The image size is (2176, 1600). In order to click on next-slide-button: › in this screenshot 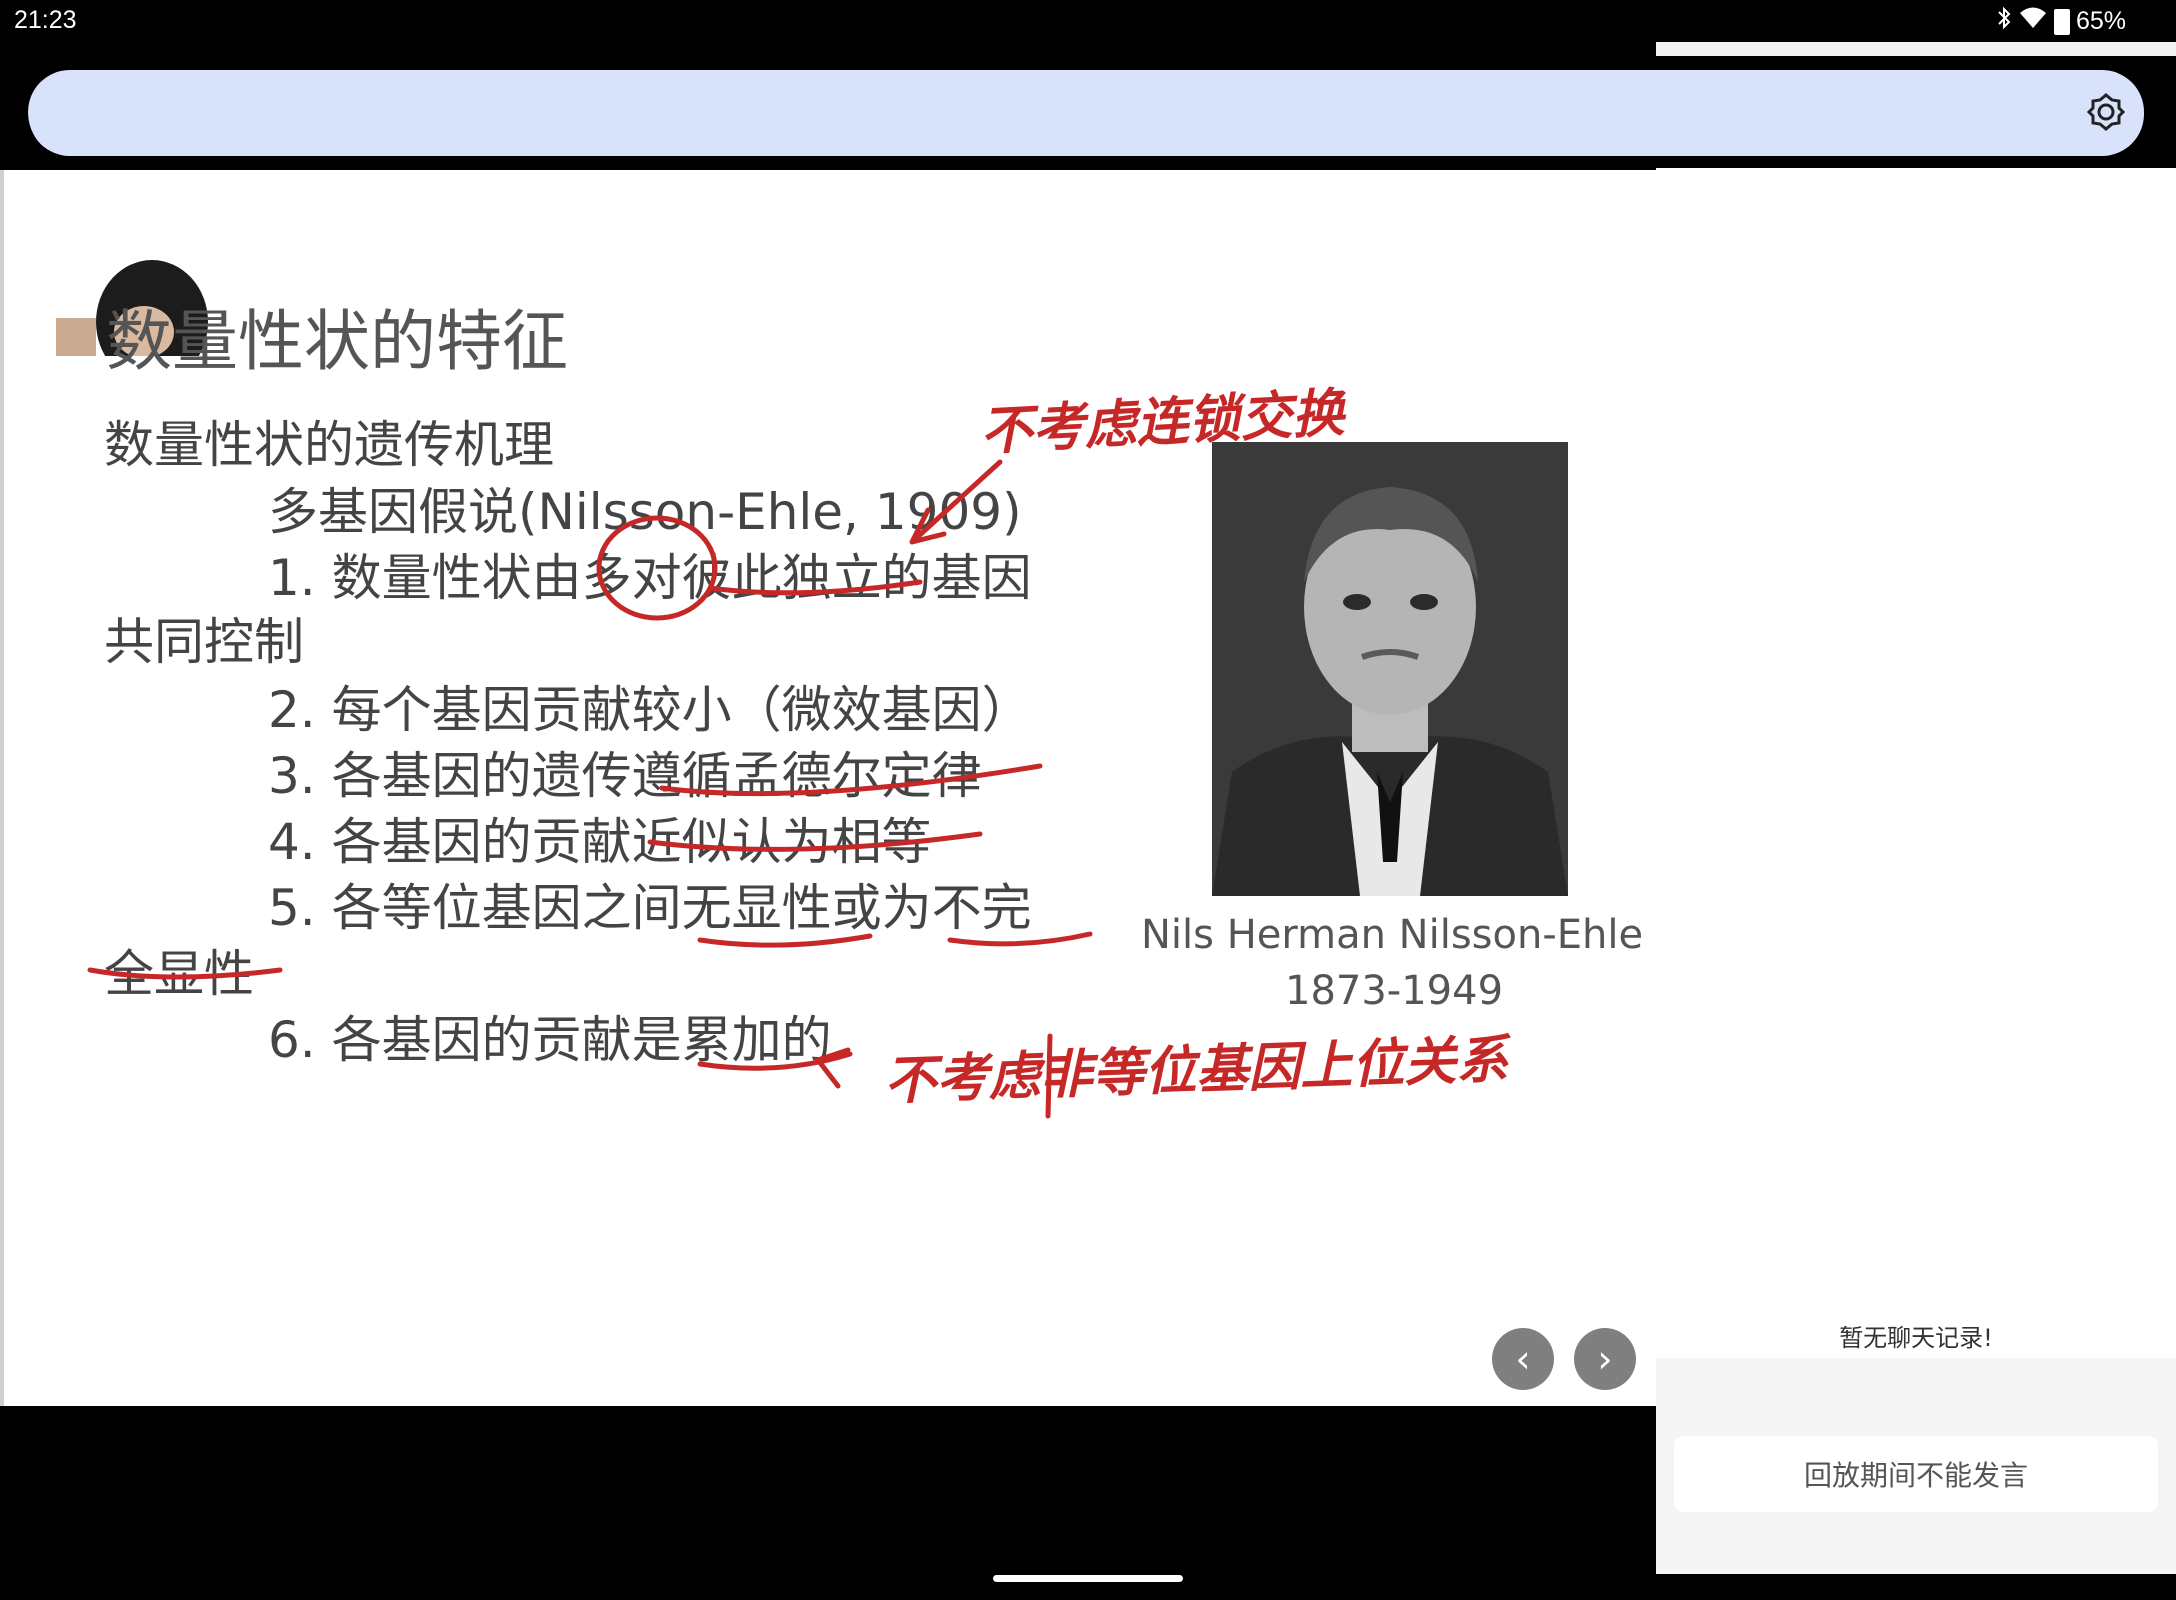, I will do `click(1605, 1359)`.